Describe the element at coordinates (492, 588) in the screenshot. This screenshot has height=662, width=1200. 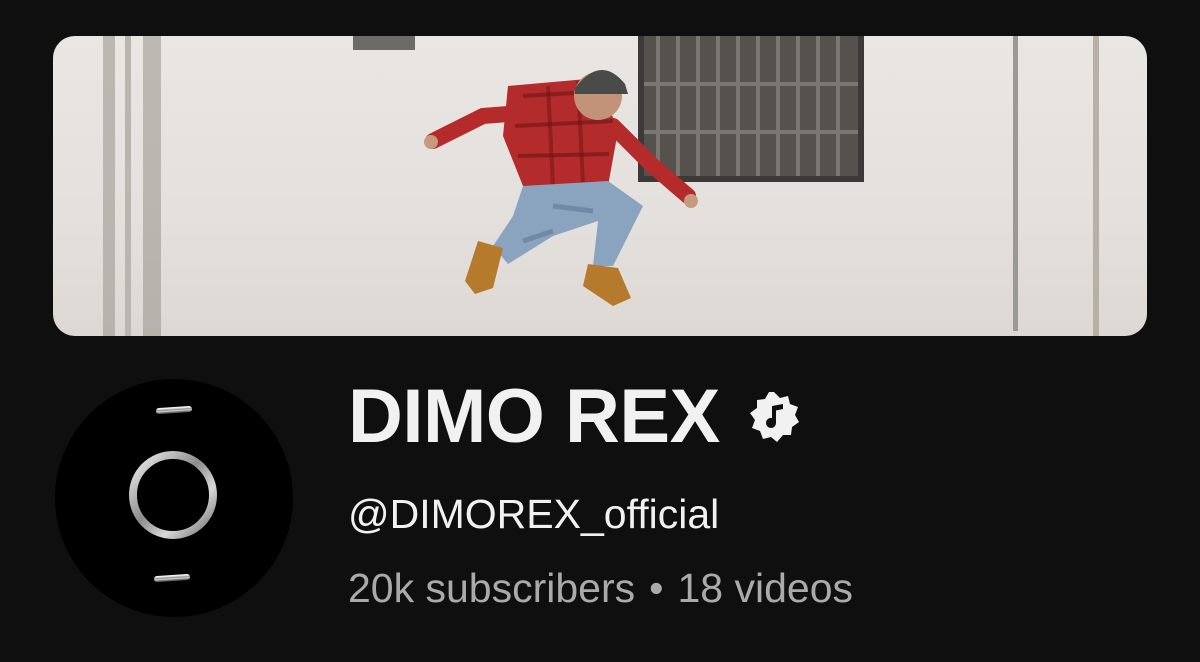
I see `subscriber-count: 20k subscribers` at that location.